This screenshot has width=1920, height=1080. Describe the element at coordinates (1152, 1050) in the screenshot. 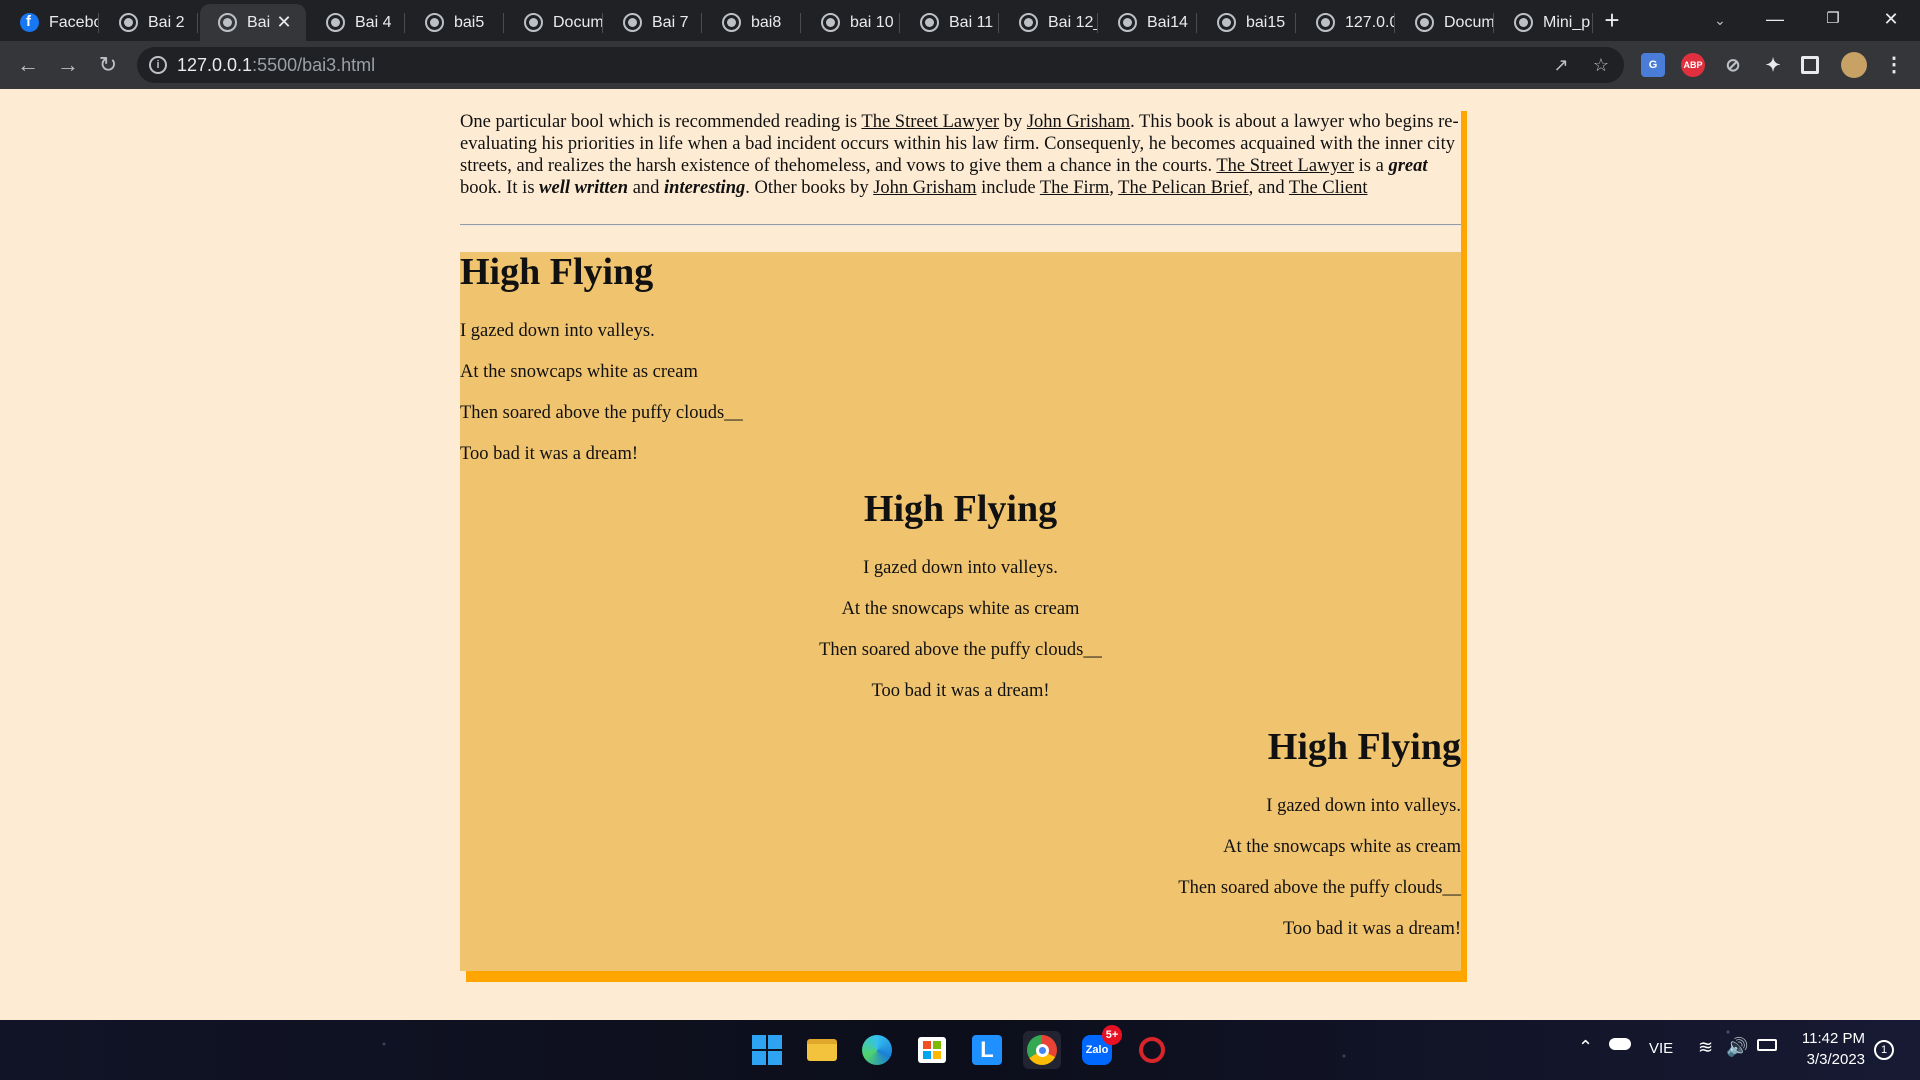

I see `garena-icon` at that location.